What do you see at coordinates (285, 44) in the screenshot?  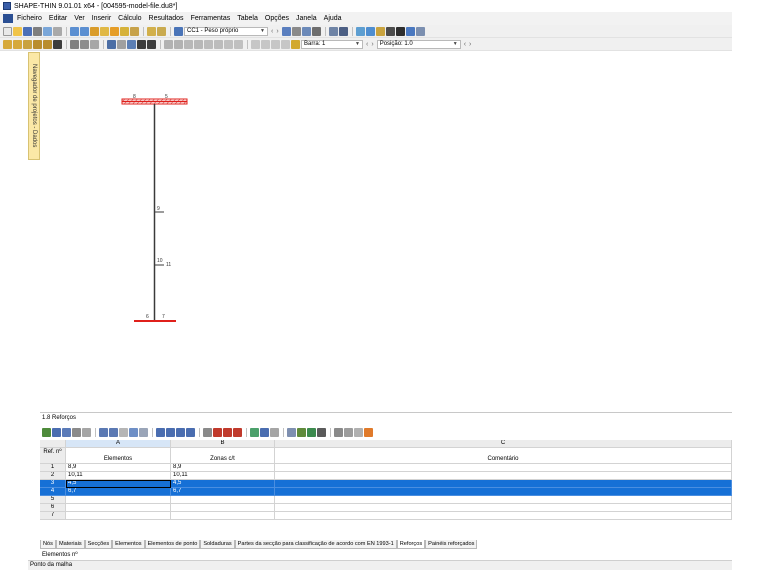 I see `visibility-icon` at bounding box center [285, 44].